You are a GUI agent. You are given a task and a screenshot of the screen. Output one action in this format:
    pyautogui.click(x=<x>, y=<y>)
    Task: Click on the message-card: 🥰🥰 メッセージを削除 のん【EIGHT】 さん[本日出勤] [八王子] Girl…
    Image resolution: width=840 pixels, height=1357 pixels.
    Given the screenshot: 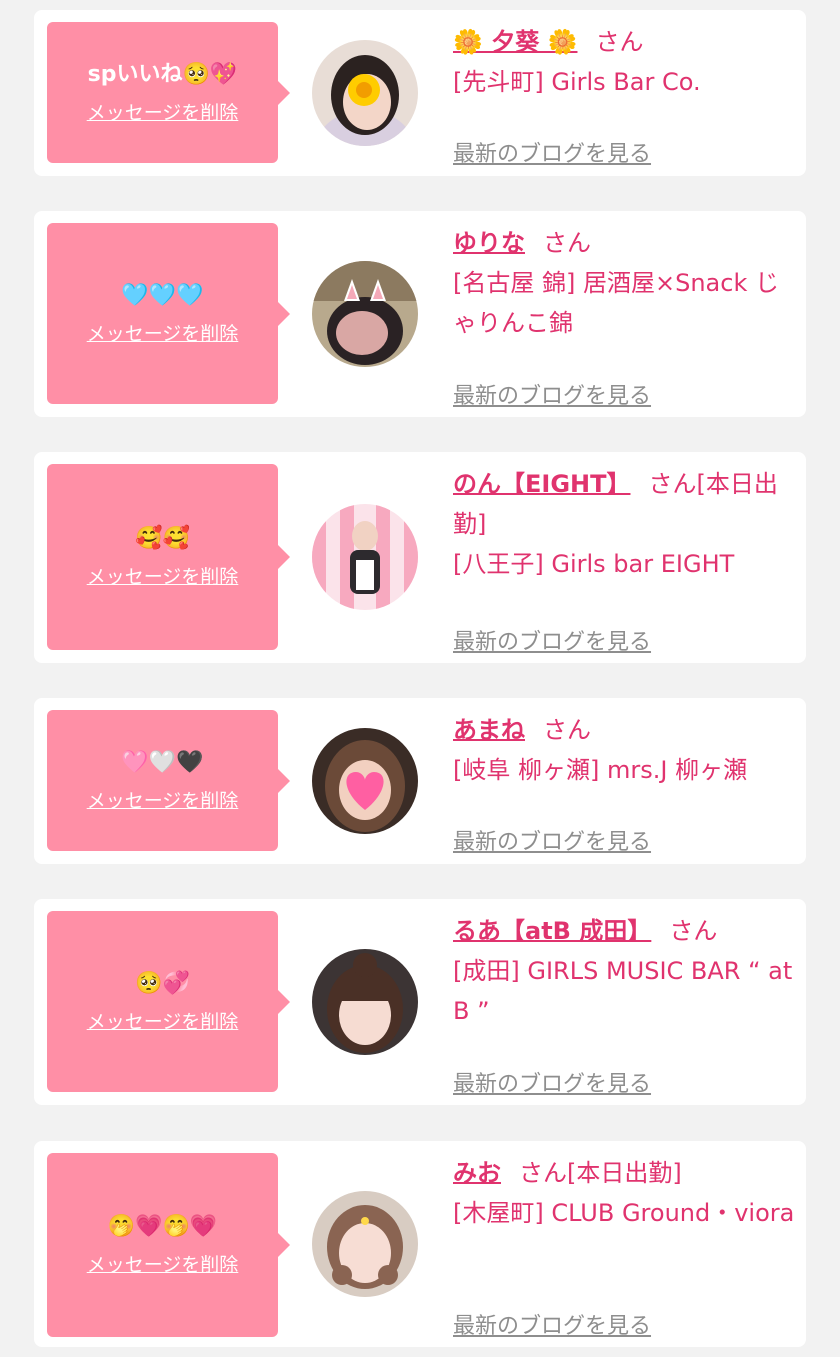 What is the action you would take?
    pyautogui.click(x=420, y=557)
    